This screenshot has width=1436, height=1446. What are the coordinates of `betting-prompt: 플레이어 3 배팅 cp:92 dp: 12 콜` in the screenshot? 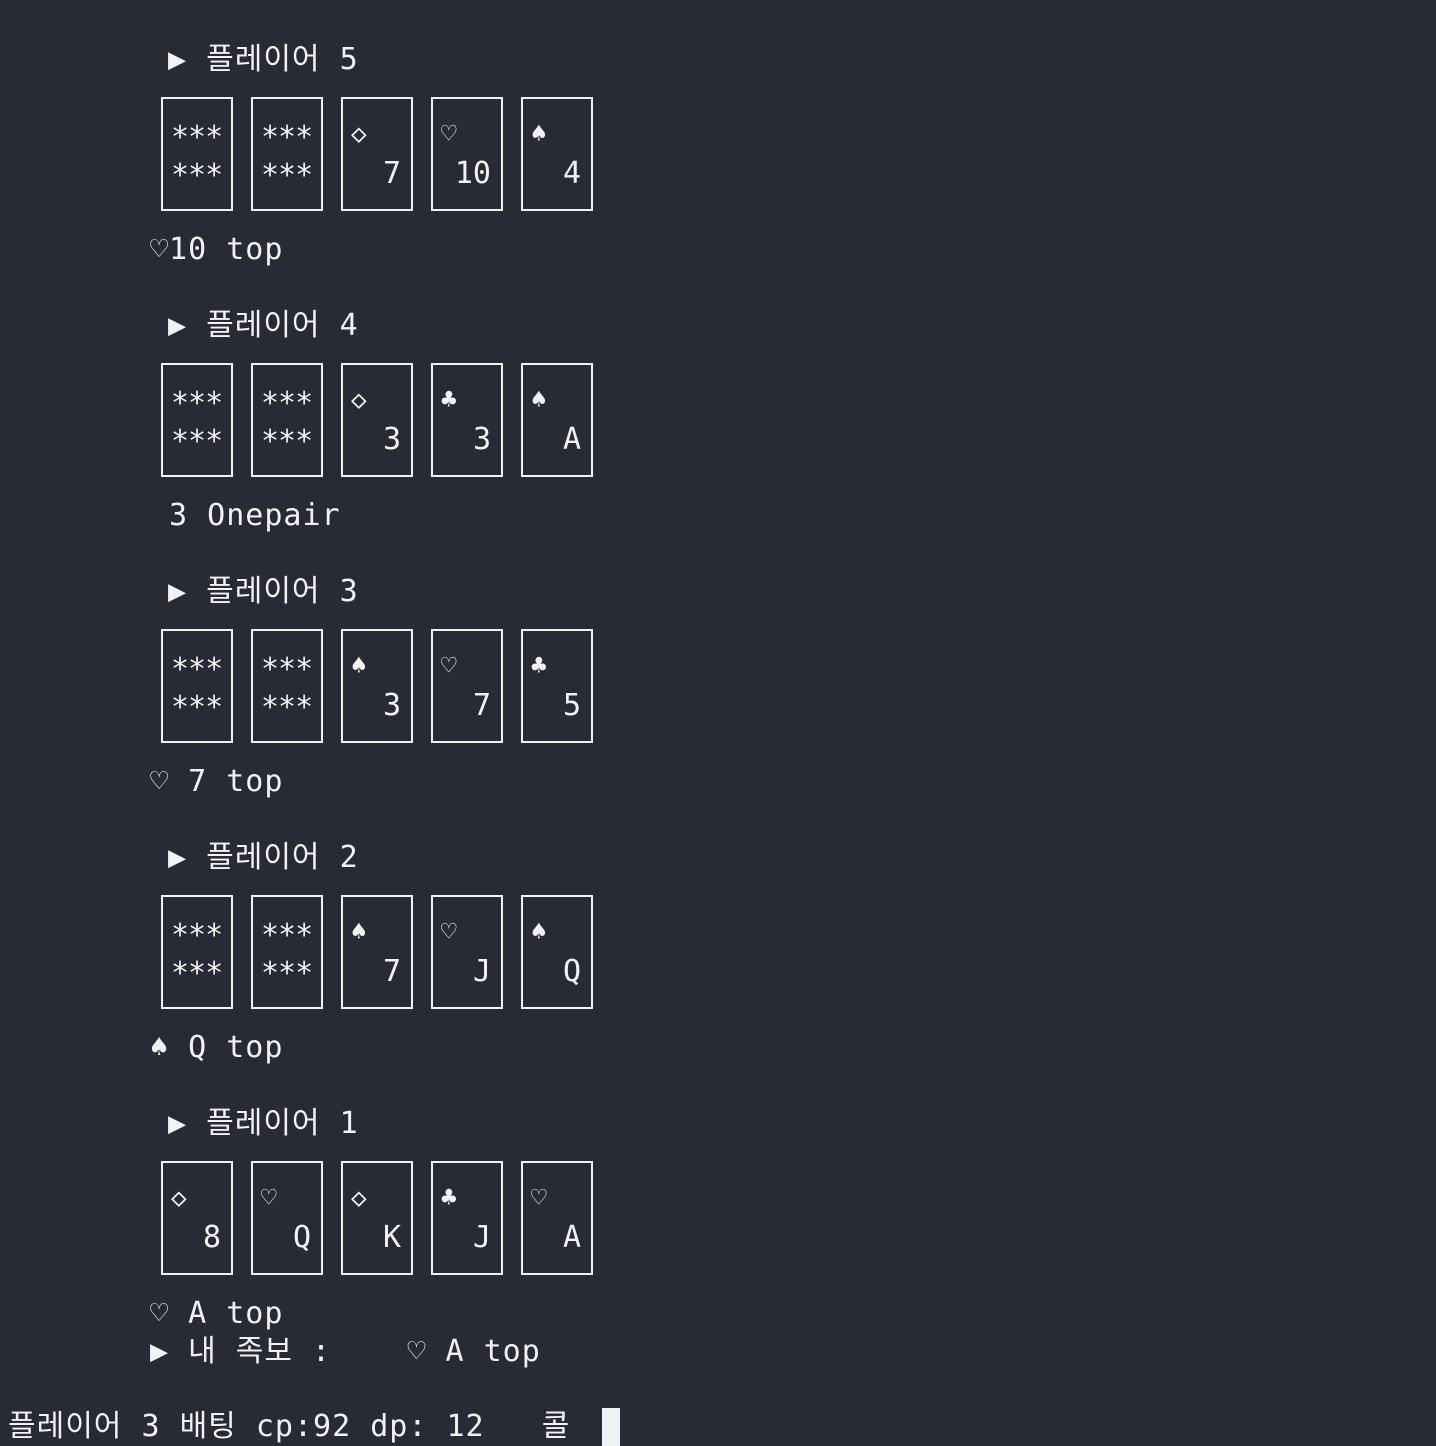 It's located at (289, 1427).